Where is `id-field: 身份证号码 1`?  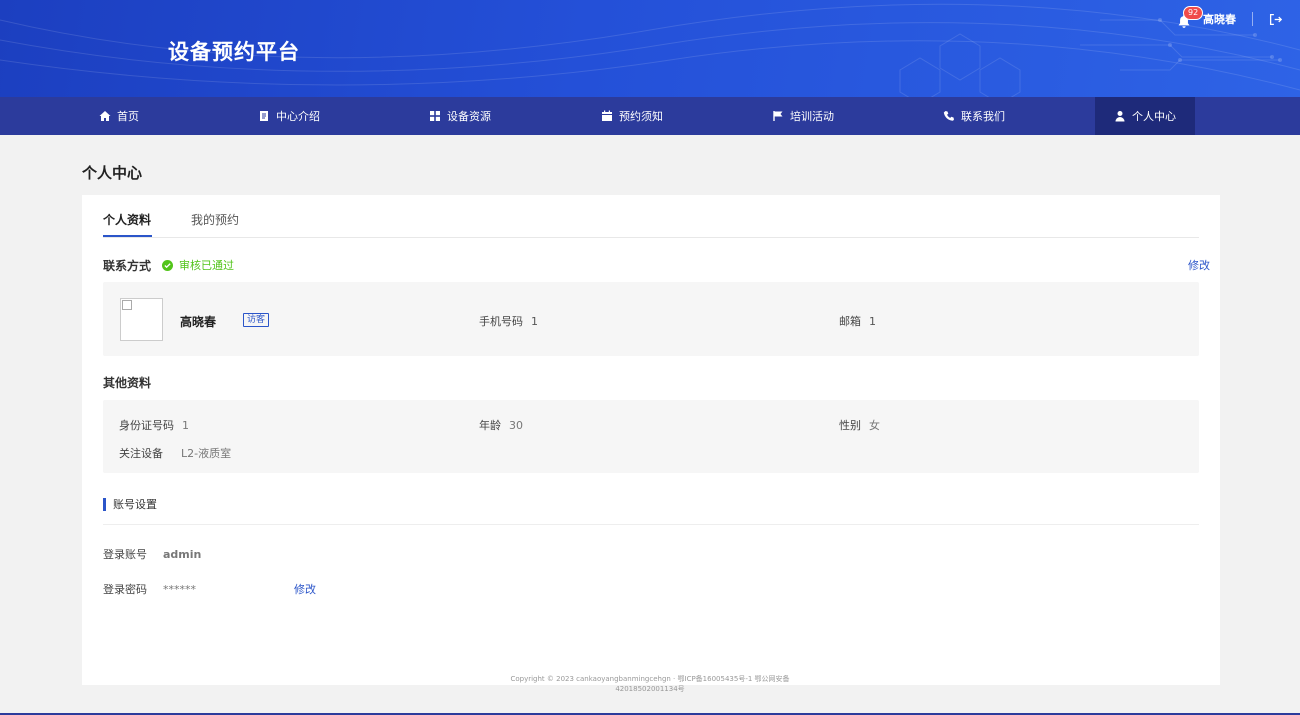
id-field: 身份证号码 1 is located at coordinates (154, 425).